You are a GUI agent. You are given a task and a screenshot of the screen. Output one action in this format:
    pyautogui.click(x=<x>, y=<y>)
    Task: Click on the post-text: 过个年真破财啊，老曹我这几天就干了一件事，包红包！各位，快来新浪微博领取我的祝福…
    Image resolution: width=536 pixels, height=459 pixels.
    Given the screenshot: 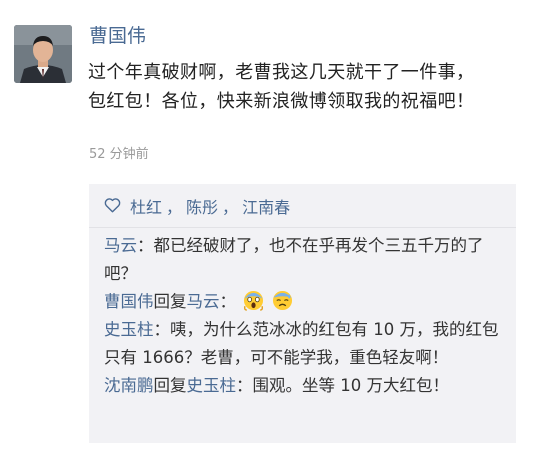 What is the action you would take?
    pyautogui.click(x=281, y=87)
    